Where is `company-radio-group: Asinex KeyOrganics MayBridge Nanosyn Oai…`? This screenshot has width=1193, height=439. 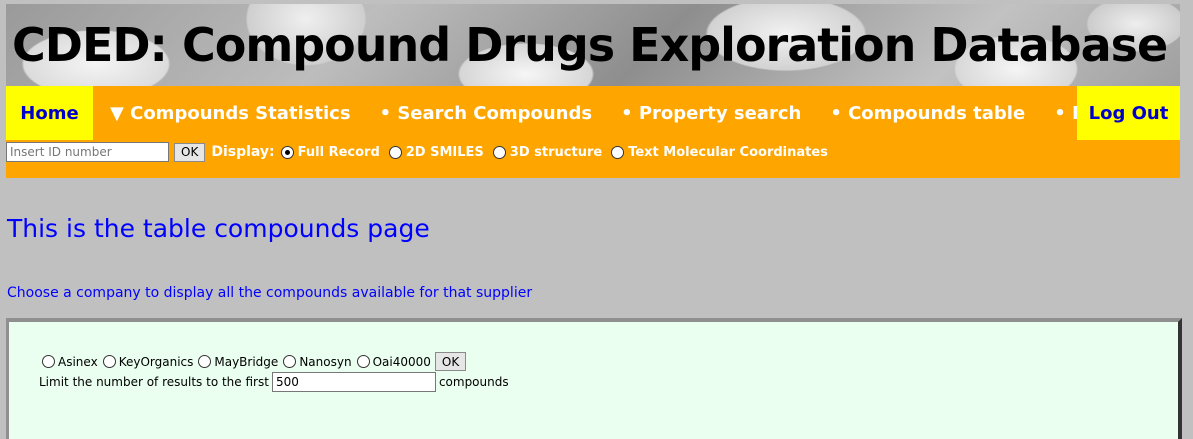
company-radio-group: Asinex KeyOrganics MayBridge Nanosyn Oai… is located at coordinates (254, 361).